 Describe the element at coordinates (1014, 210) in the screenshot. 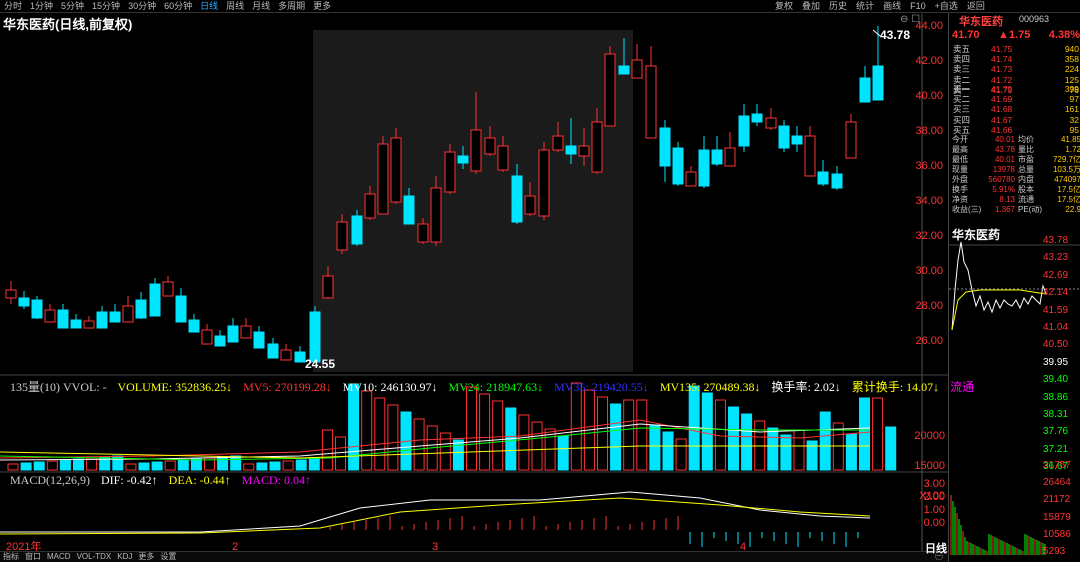

I see `stats-row: 收益(三) 1.367 PE(动) 22.9` at that location.